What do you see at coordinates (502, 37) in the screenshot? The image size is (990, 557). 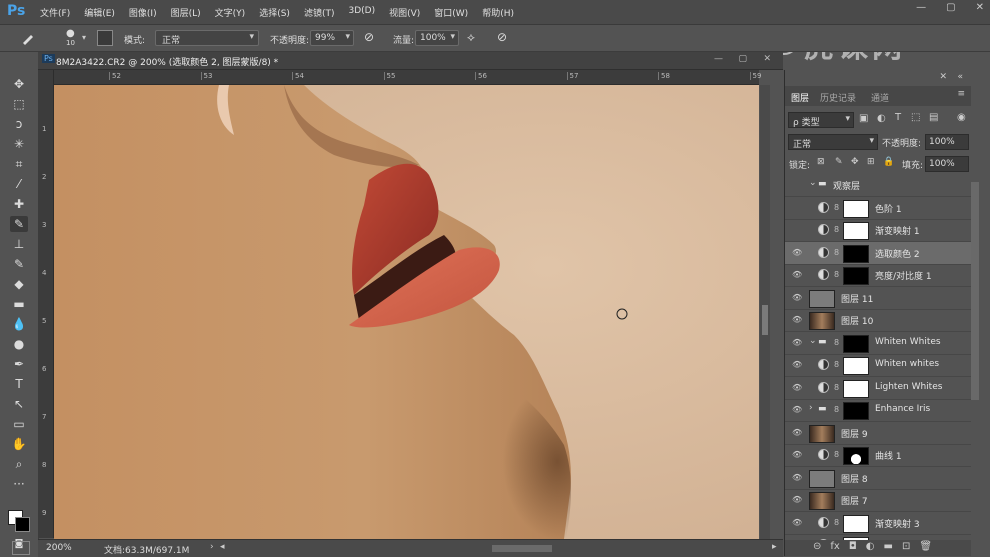 I see `pressure-size-icon: ⊘` at bounding box center [502, 37].